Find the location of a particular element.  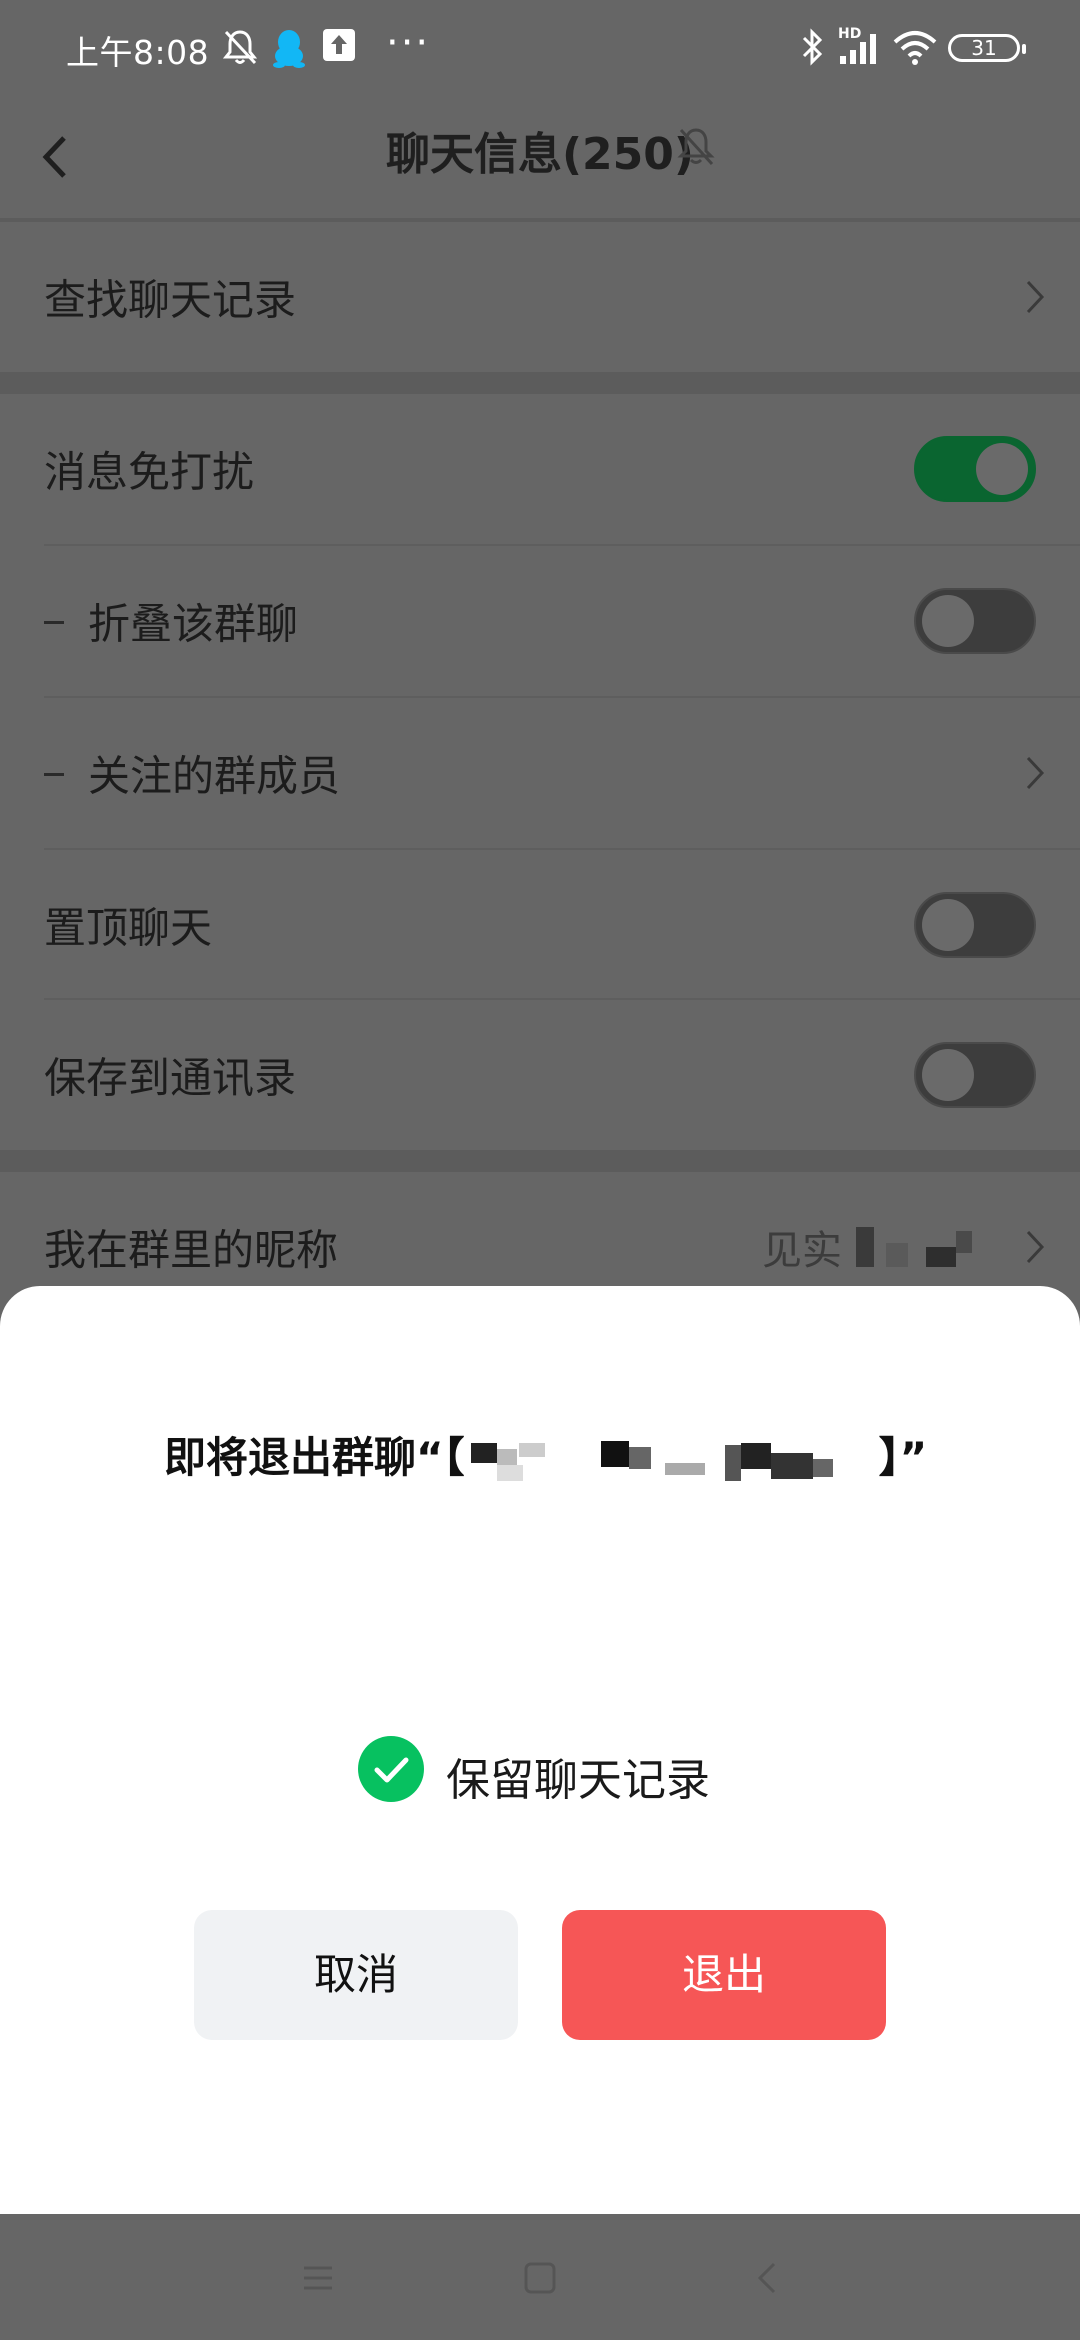

page-title: 聊天信息(250) is located at coordinates (540, 154).